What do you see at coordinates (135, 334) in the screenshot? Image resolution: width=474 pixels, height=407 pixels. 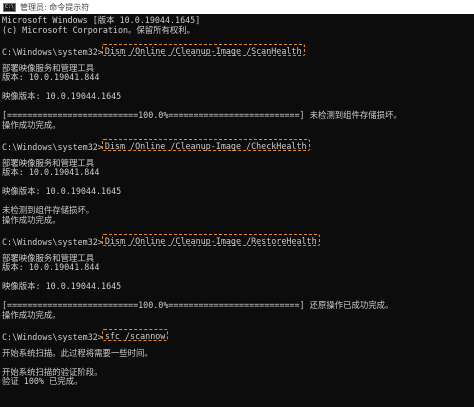 I see `highlighted-command: sfc /scannow` at bounding box center [135, 334].